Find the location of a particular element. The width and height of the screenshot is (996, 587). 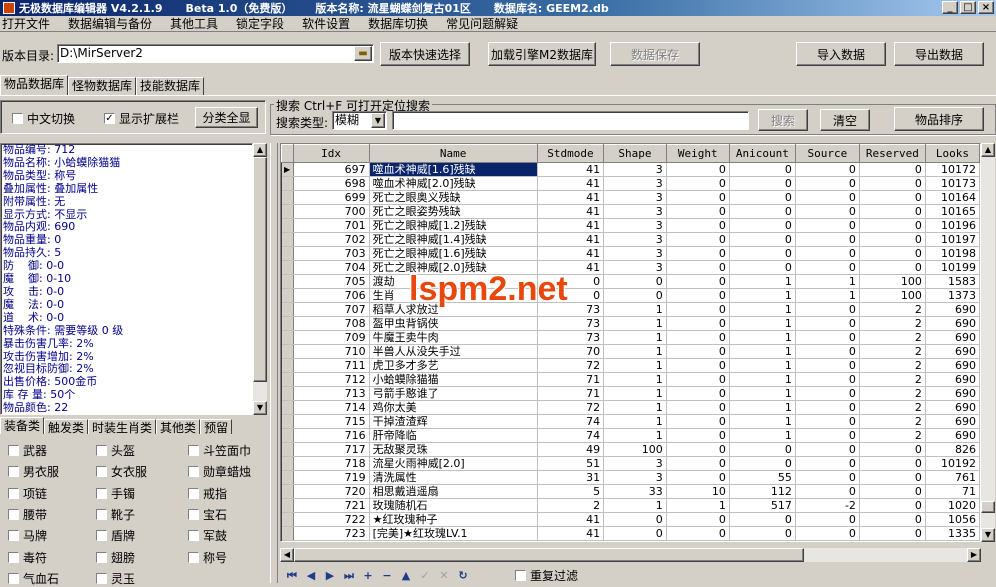

table-cell: 1056 is located at coordinates (952, 519).